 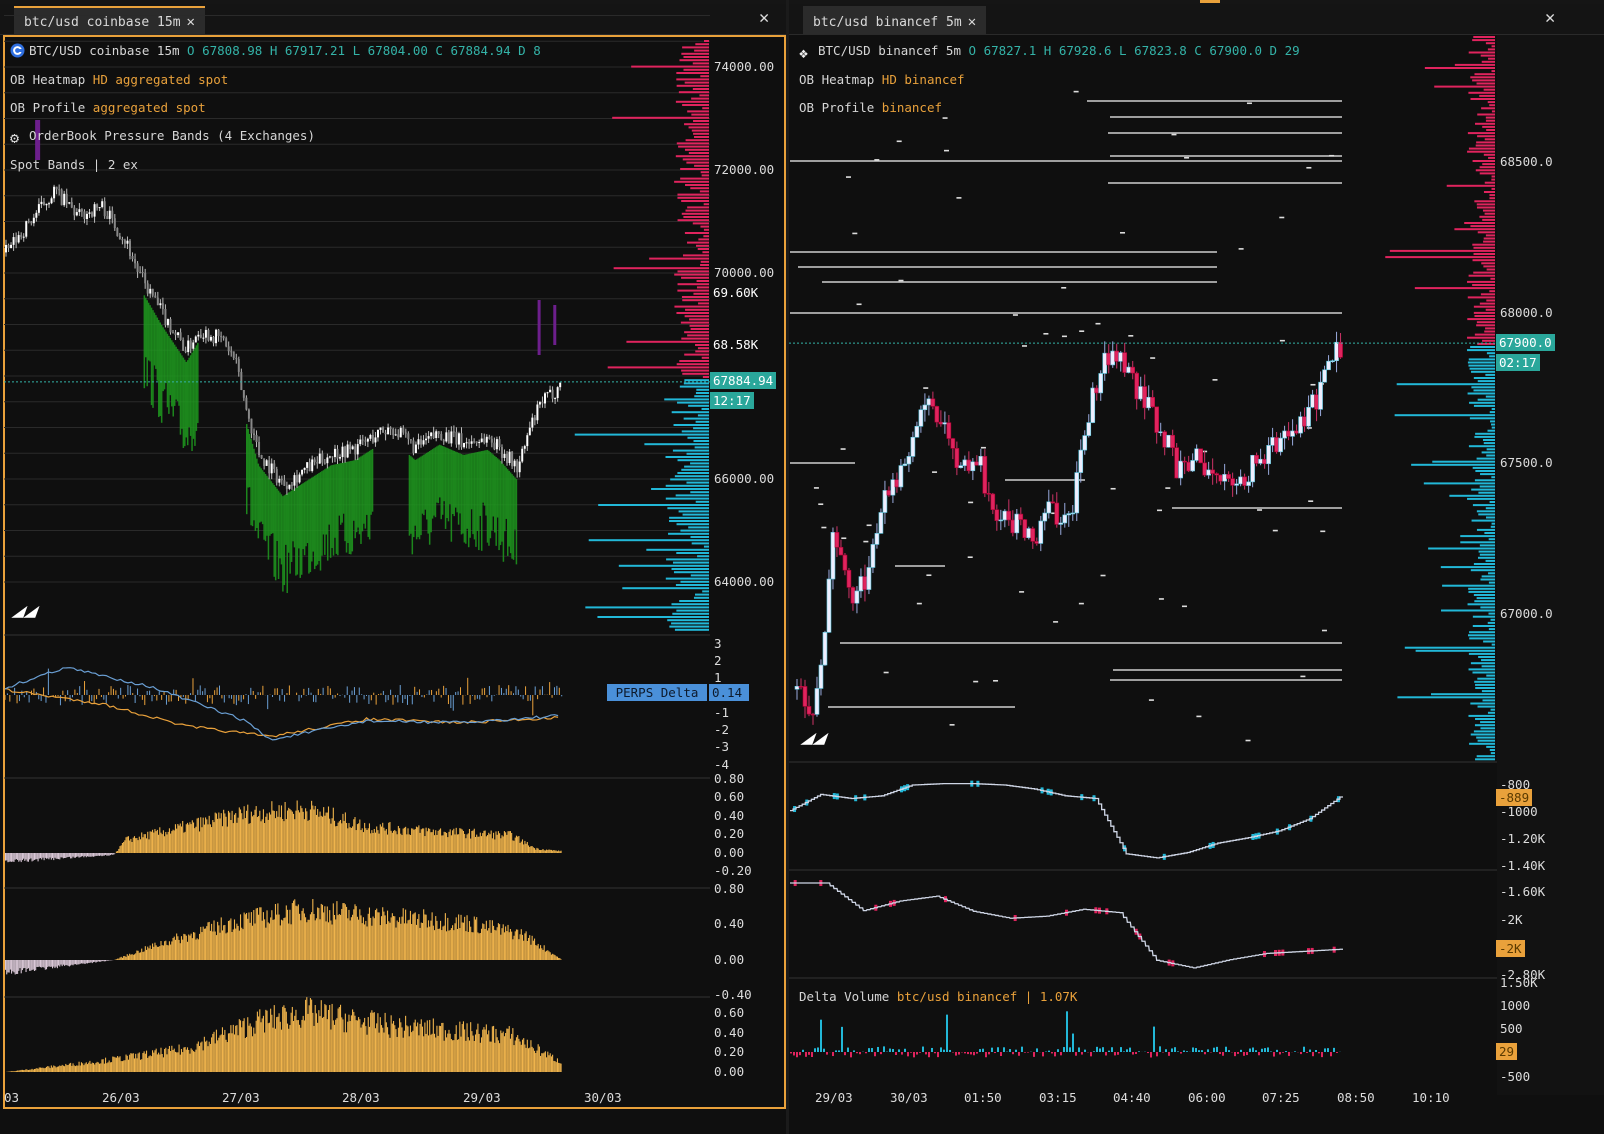 What do you see at coordinates (882, 79) in the screenshot?
I see `ob-heatmap-legend: OB Heatmap HD binancef` at bounding box center [882, 79].